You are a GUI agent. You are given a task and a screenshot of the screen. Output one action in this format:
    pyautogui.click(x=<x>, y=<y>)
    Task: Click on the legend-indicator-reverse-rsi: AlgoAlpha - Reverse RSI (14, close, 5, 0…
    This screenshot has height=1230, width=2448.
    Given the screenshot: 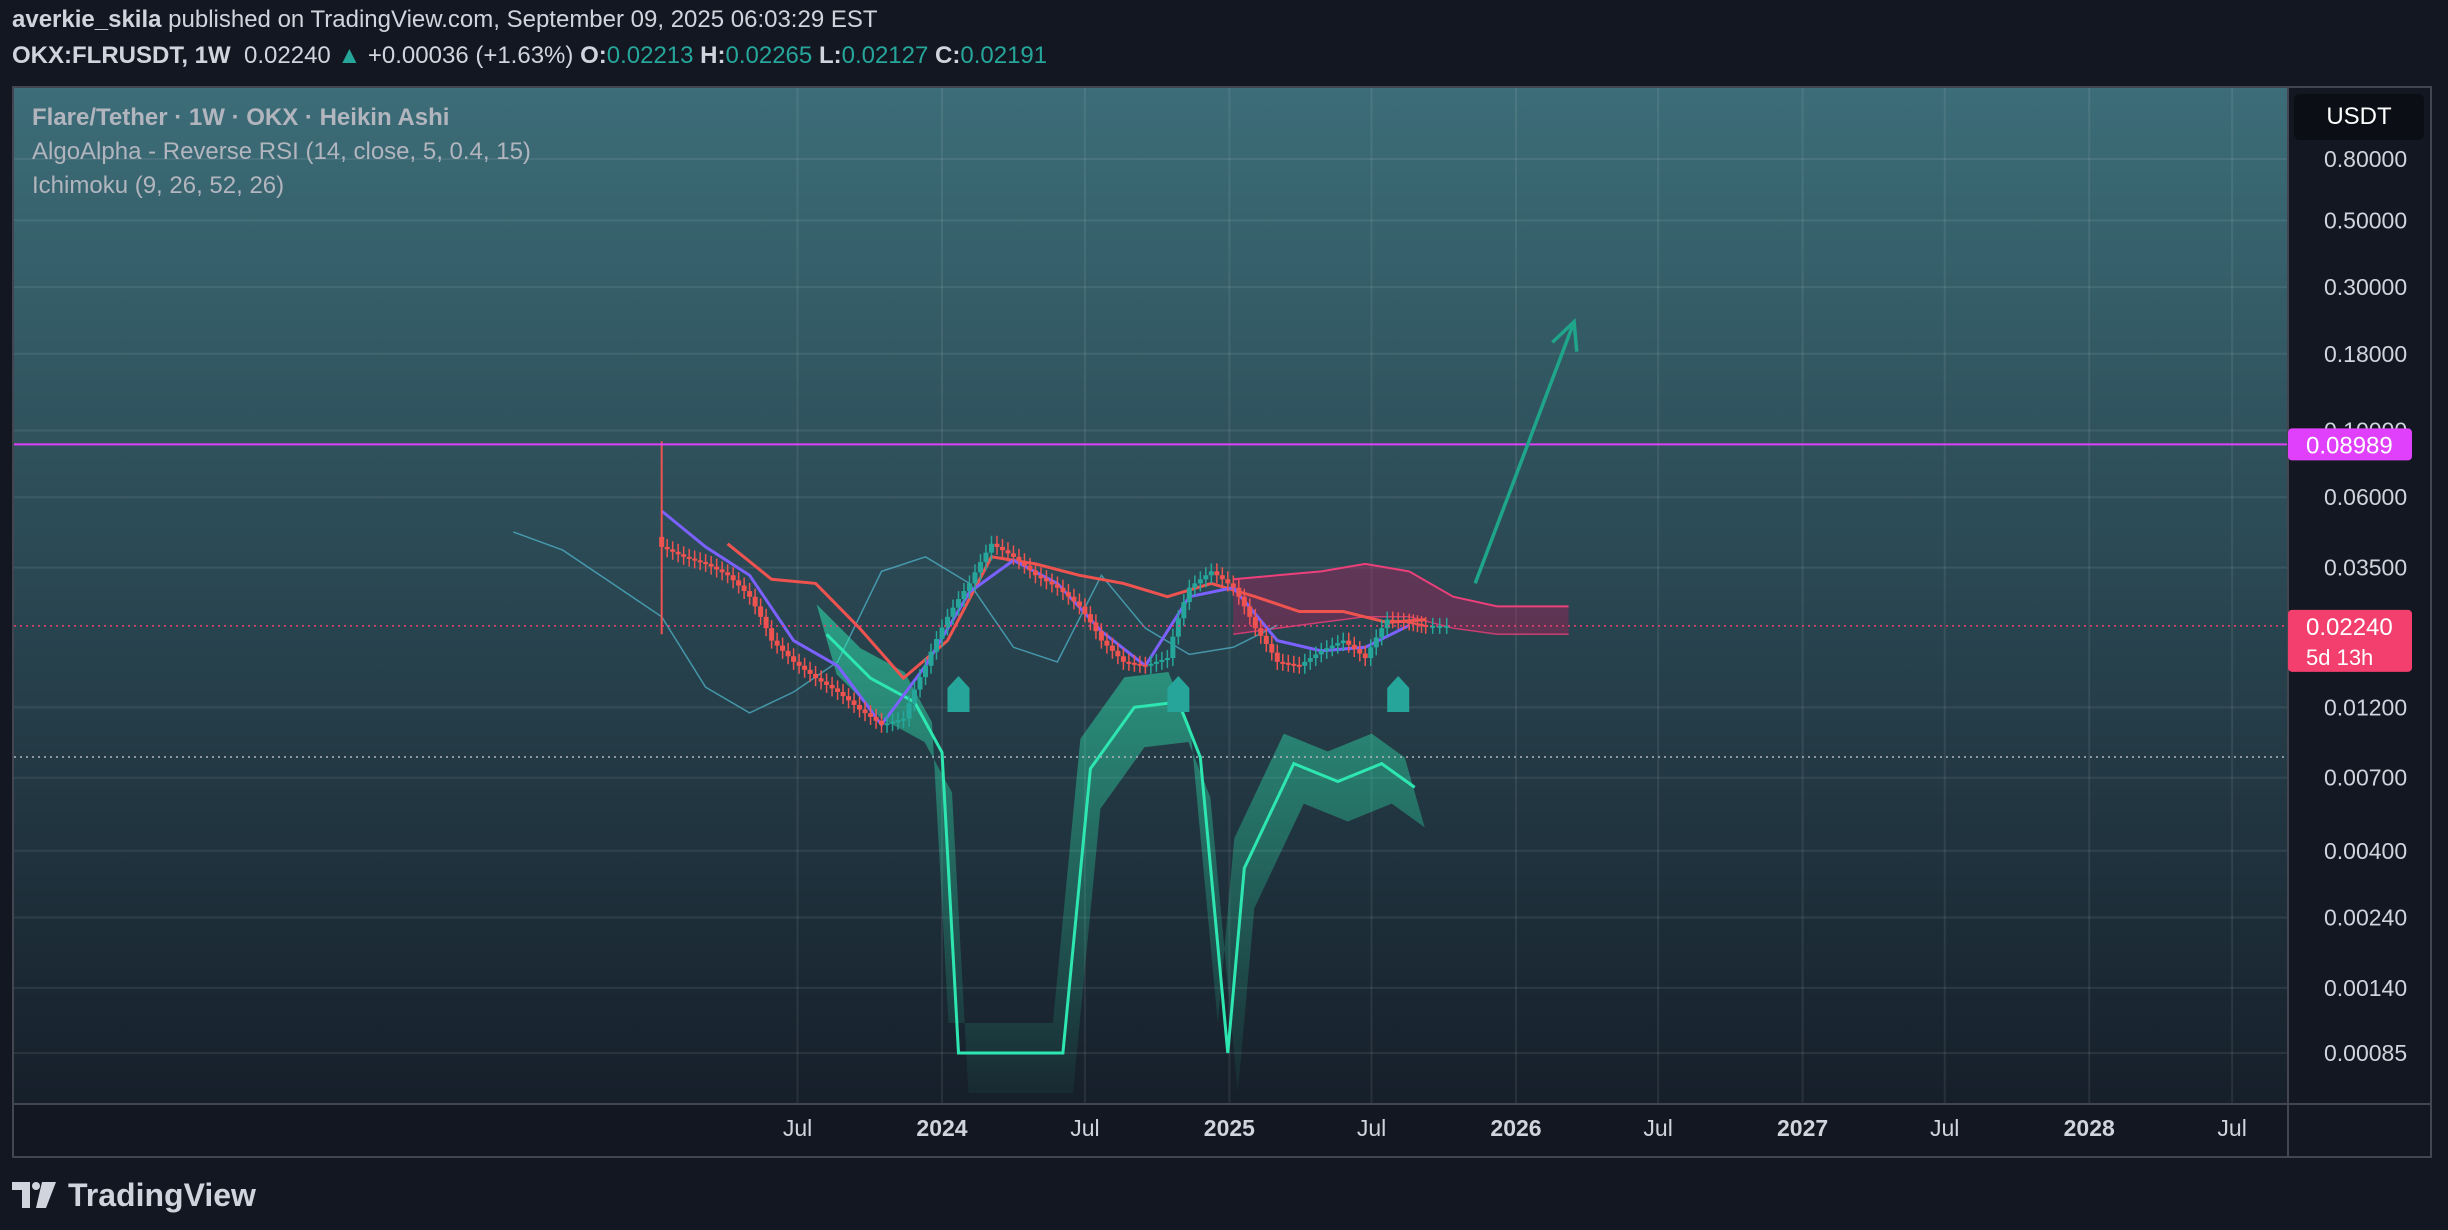 What is the action you would take?
    pyautogui.click(x=281, y=152)
    